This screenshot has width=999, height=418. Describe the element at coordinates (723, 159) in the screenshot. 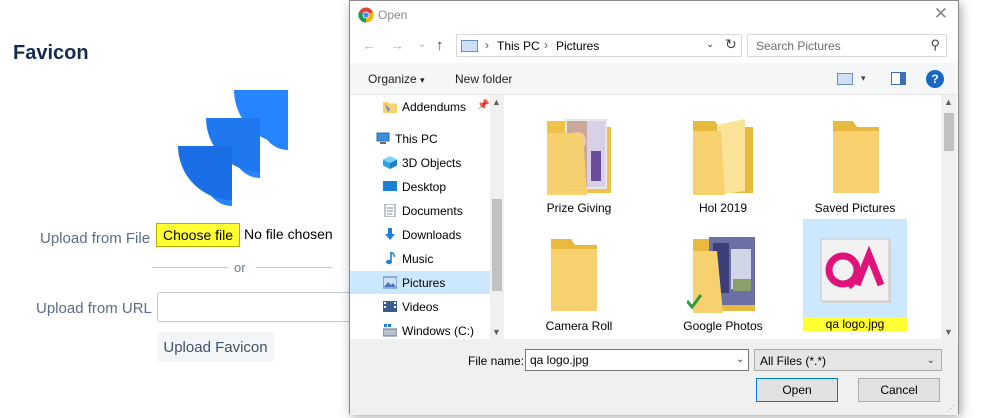

I see `file-item-hol-2019: Hol 2019` at that location.